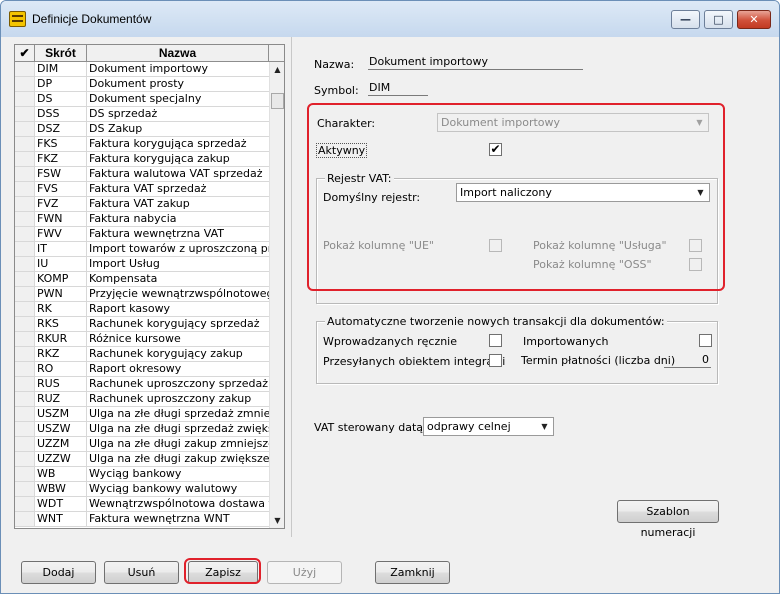 This screenshot has height=594, width=780. I want to click on table-row: FWV Faktura wewnętrzna VAT, so click(142, 234).